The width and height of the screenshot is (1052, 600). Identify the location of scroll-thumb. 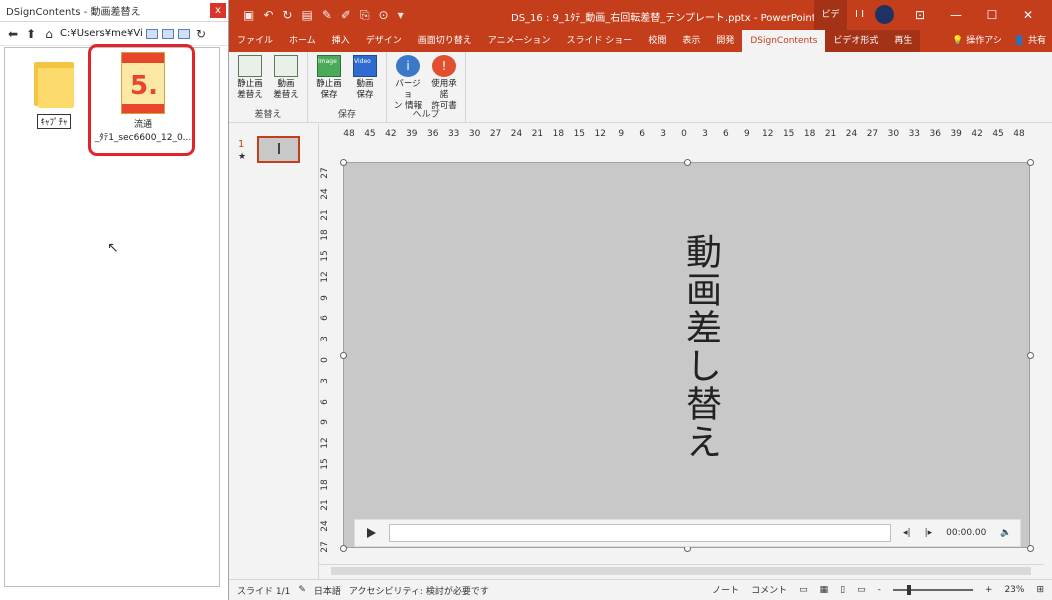
(681, 571).